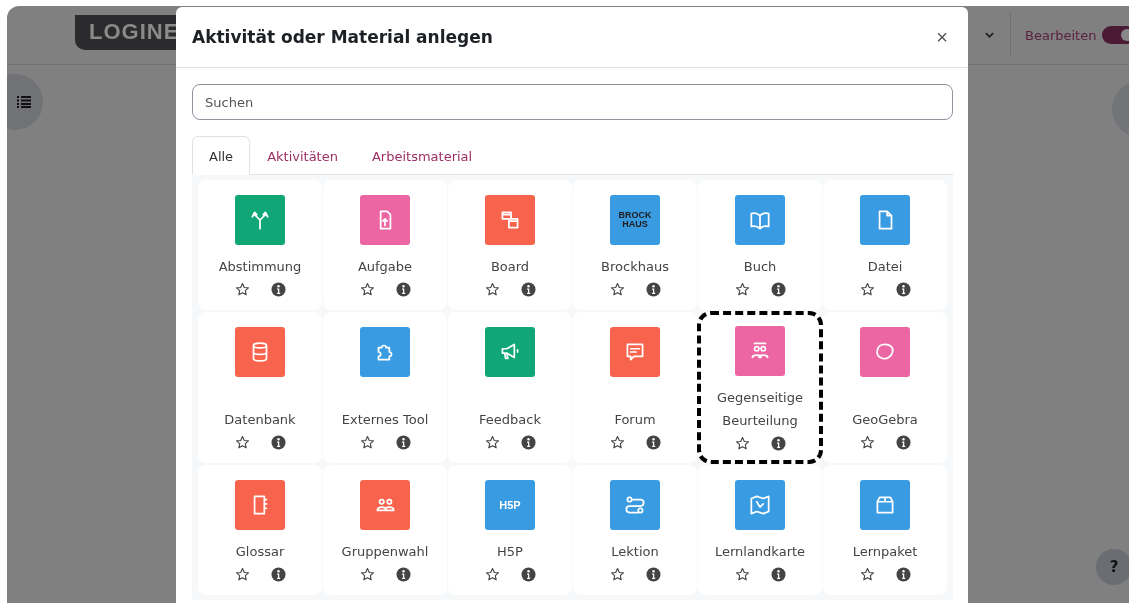 This screenshot has width=1129, height=603. Describe the element at coordinates (342, 37) in the screenshot. I see `dialog-title: Aktivität oder Material anlegen` at that location.